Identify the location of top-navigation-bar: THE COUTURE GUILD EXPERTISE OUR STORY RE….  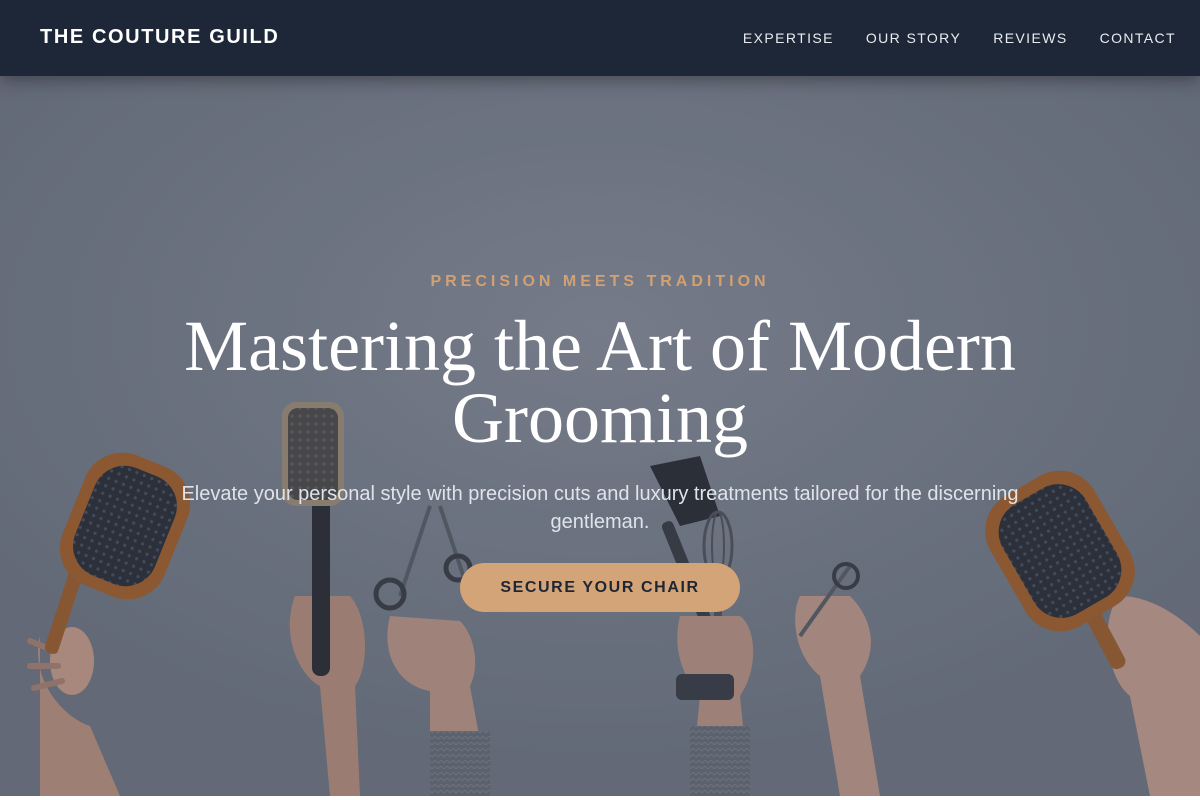
(600, 38).